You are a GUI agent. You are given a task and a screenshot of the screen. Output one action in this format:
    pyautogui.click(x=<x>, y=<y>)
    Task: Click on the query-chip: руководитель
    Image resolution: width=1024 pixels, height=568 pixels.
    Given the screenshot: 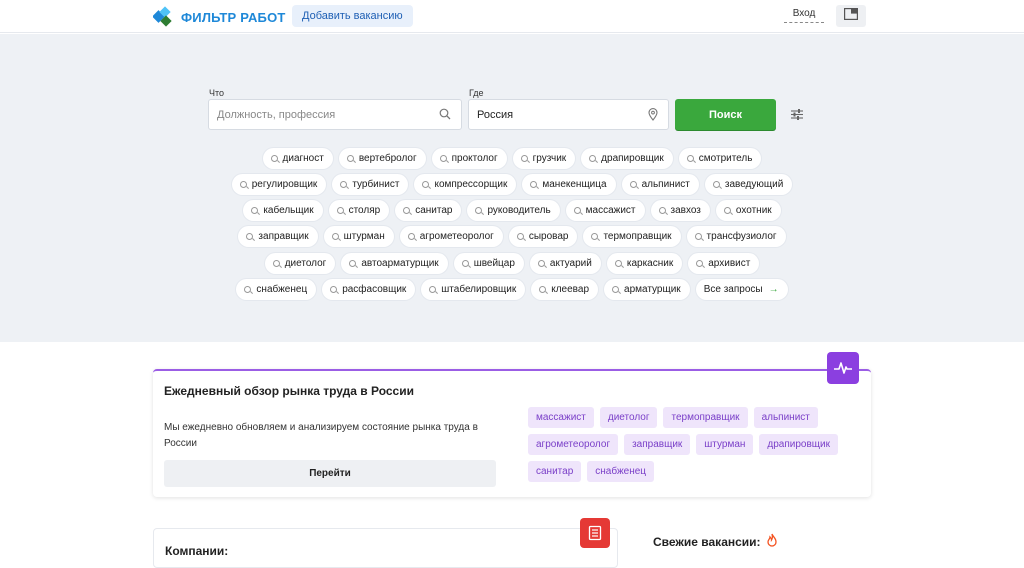 What is the action you would take?
    pyautogui.click(x=513, y=210)
    